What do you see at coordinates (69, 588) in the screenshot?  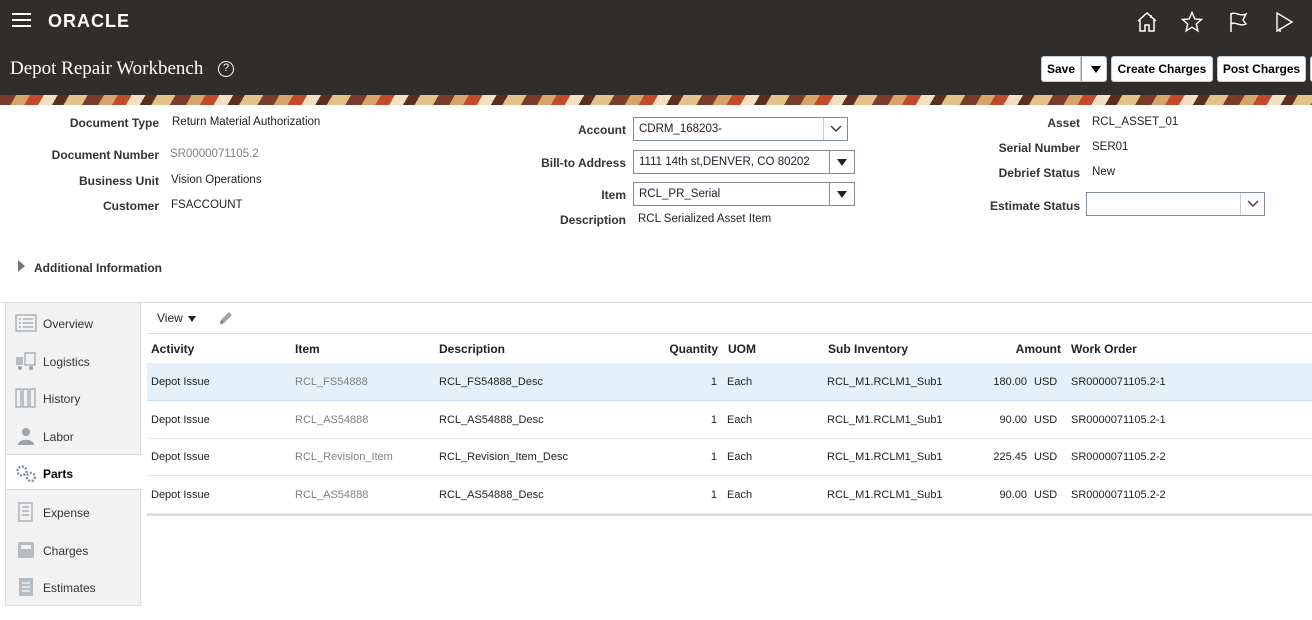 I see `nav-label: Estimates` at bounding box center [69, 588].